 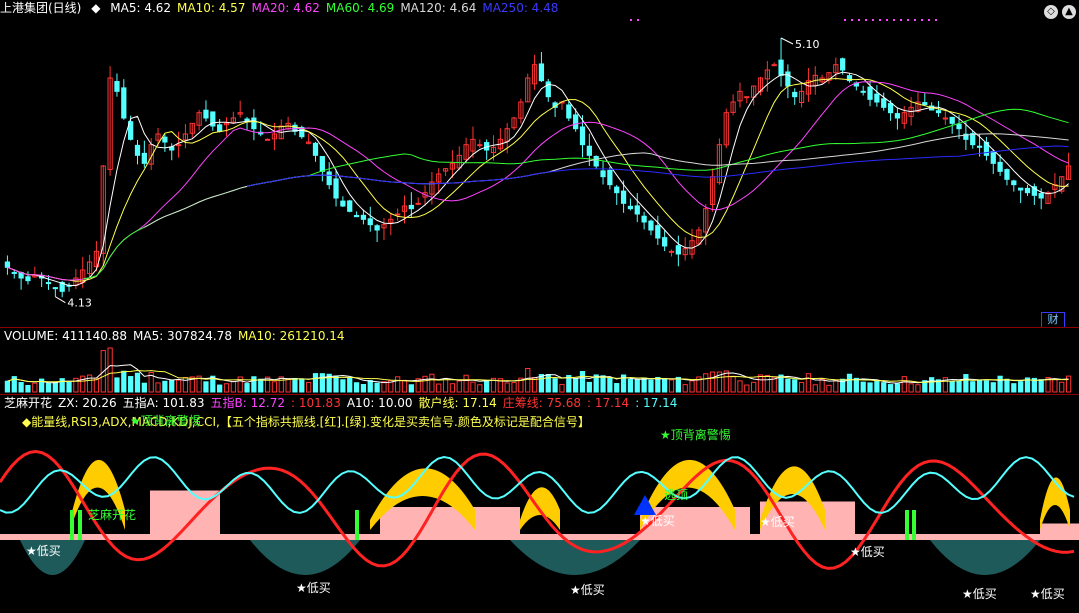 I want to click on green-marker, so click(x=907, y=525).